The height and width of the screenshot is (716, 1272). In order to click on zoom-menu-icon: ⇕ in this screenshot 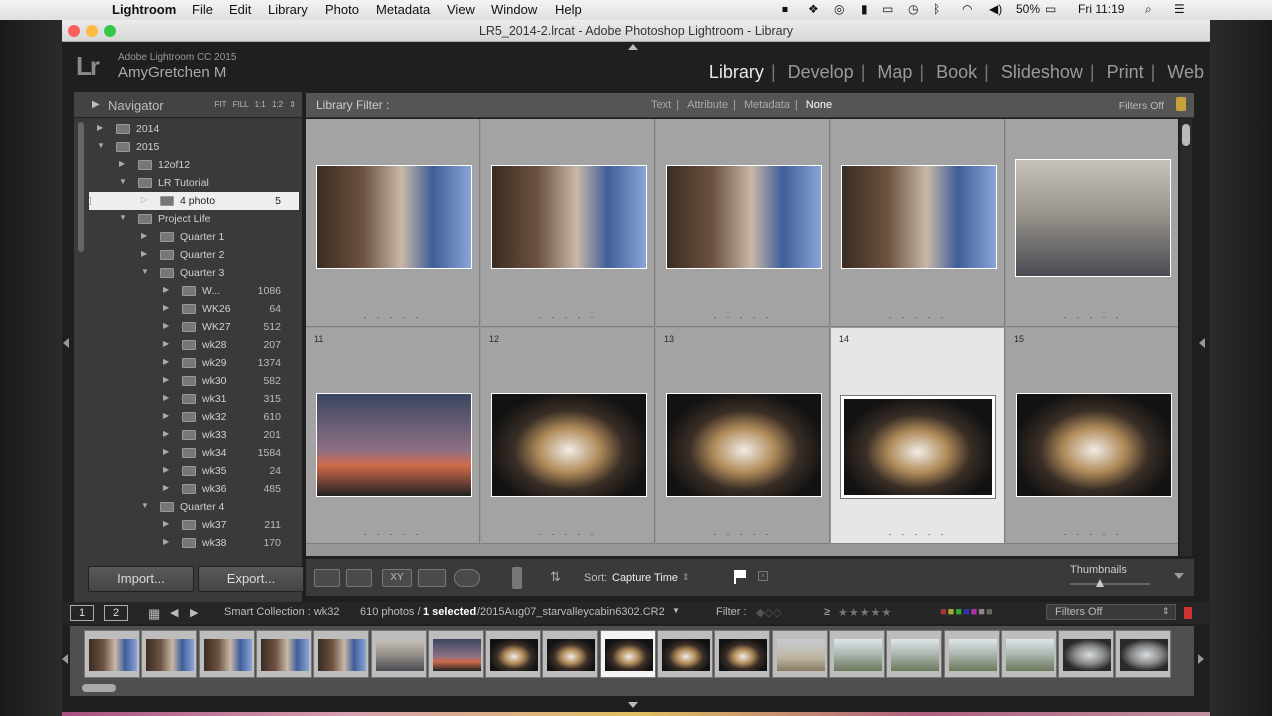, I will do `click(292, 104)`.